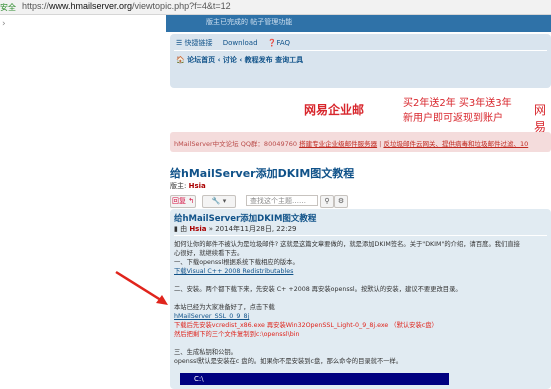  Describe the element at coordinates (457, 103) in the screenshot. I see `ad-line1: 买2年送2年 买3年送3年` at that location.